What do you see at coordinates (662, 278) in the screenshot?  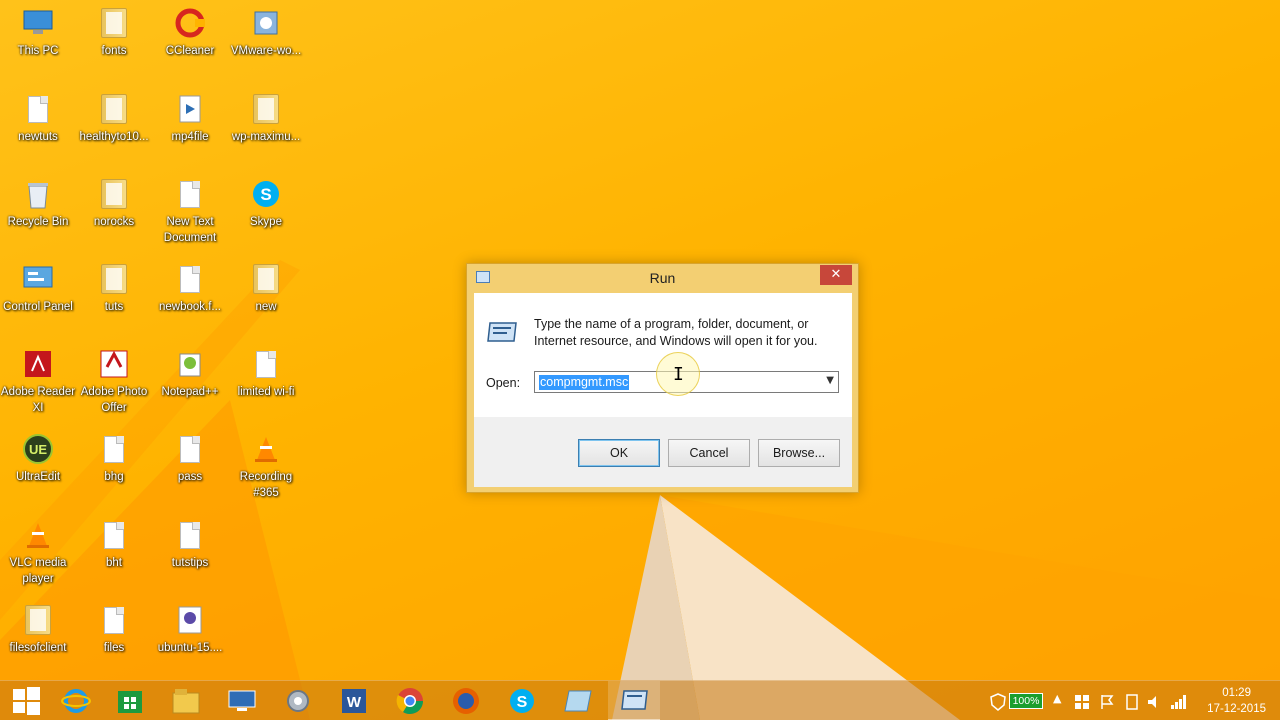 I see `run-titlebar: Run ✕` at bounding box center [662, 278].